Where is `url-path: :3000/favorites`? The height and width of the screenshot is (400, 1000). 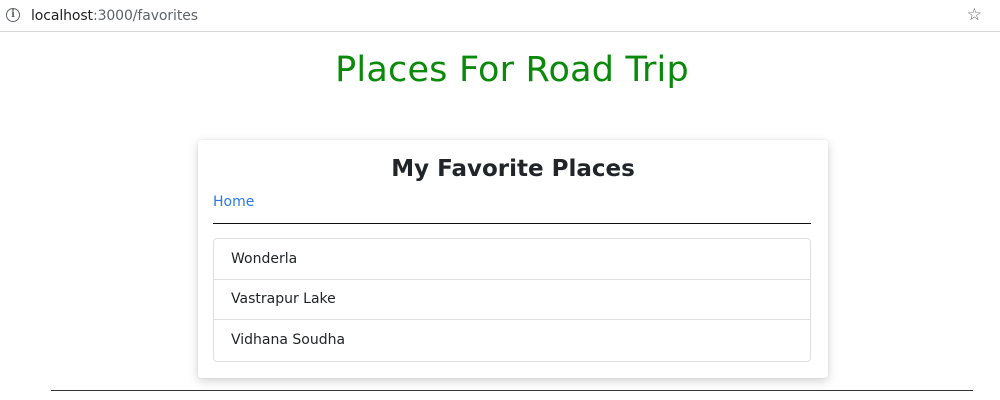
url-path: :3000/favorites is located at coordinates (145, 16).